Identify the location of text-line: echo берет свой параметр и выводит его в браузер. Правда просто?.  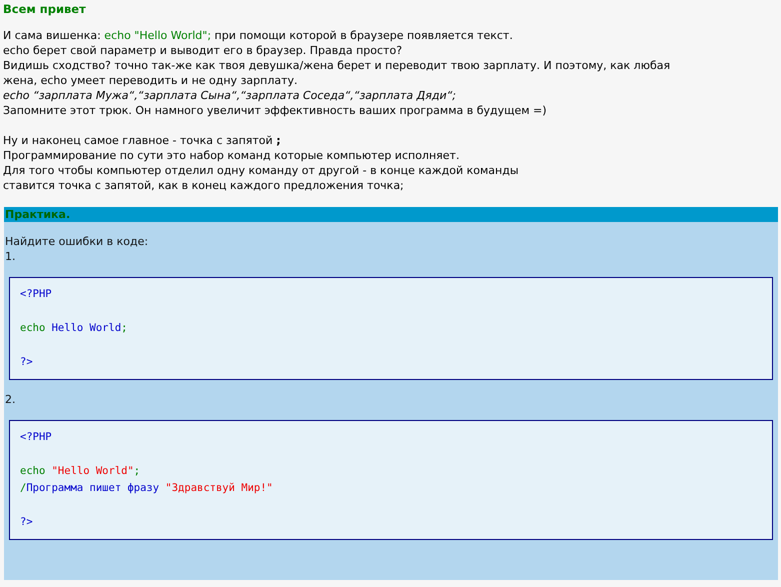
(202, 50).